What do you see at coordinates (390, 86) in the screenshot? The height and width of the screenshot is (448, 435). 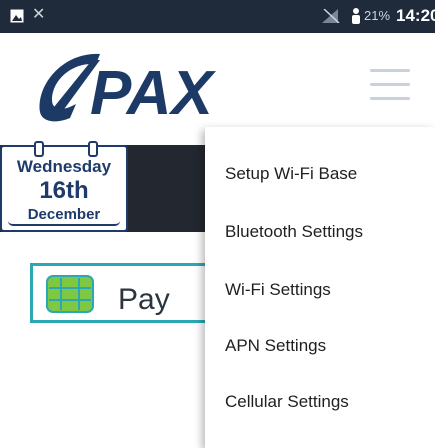 I see `hamburger-menu-icon` at bounding box center [390, 86].